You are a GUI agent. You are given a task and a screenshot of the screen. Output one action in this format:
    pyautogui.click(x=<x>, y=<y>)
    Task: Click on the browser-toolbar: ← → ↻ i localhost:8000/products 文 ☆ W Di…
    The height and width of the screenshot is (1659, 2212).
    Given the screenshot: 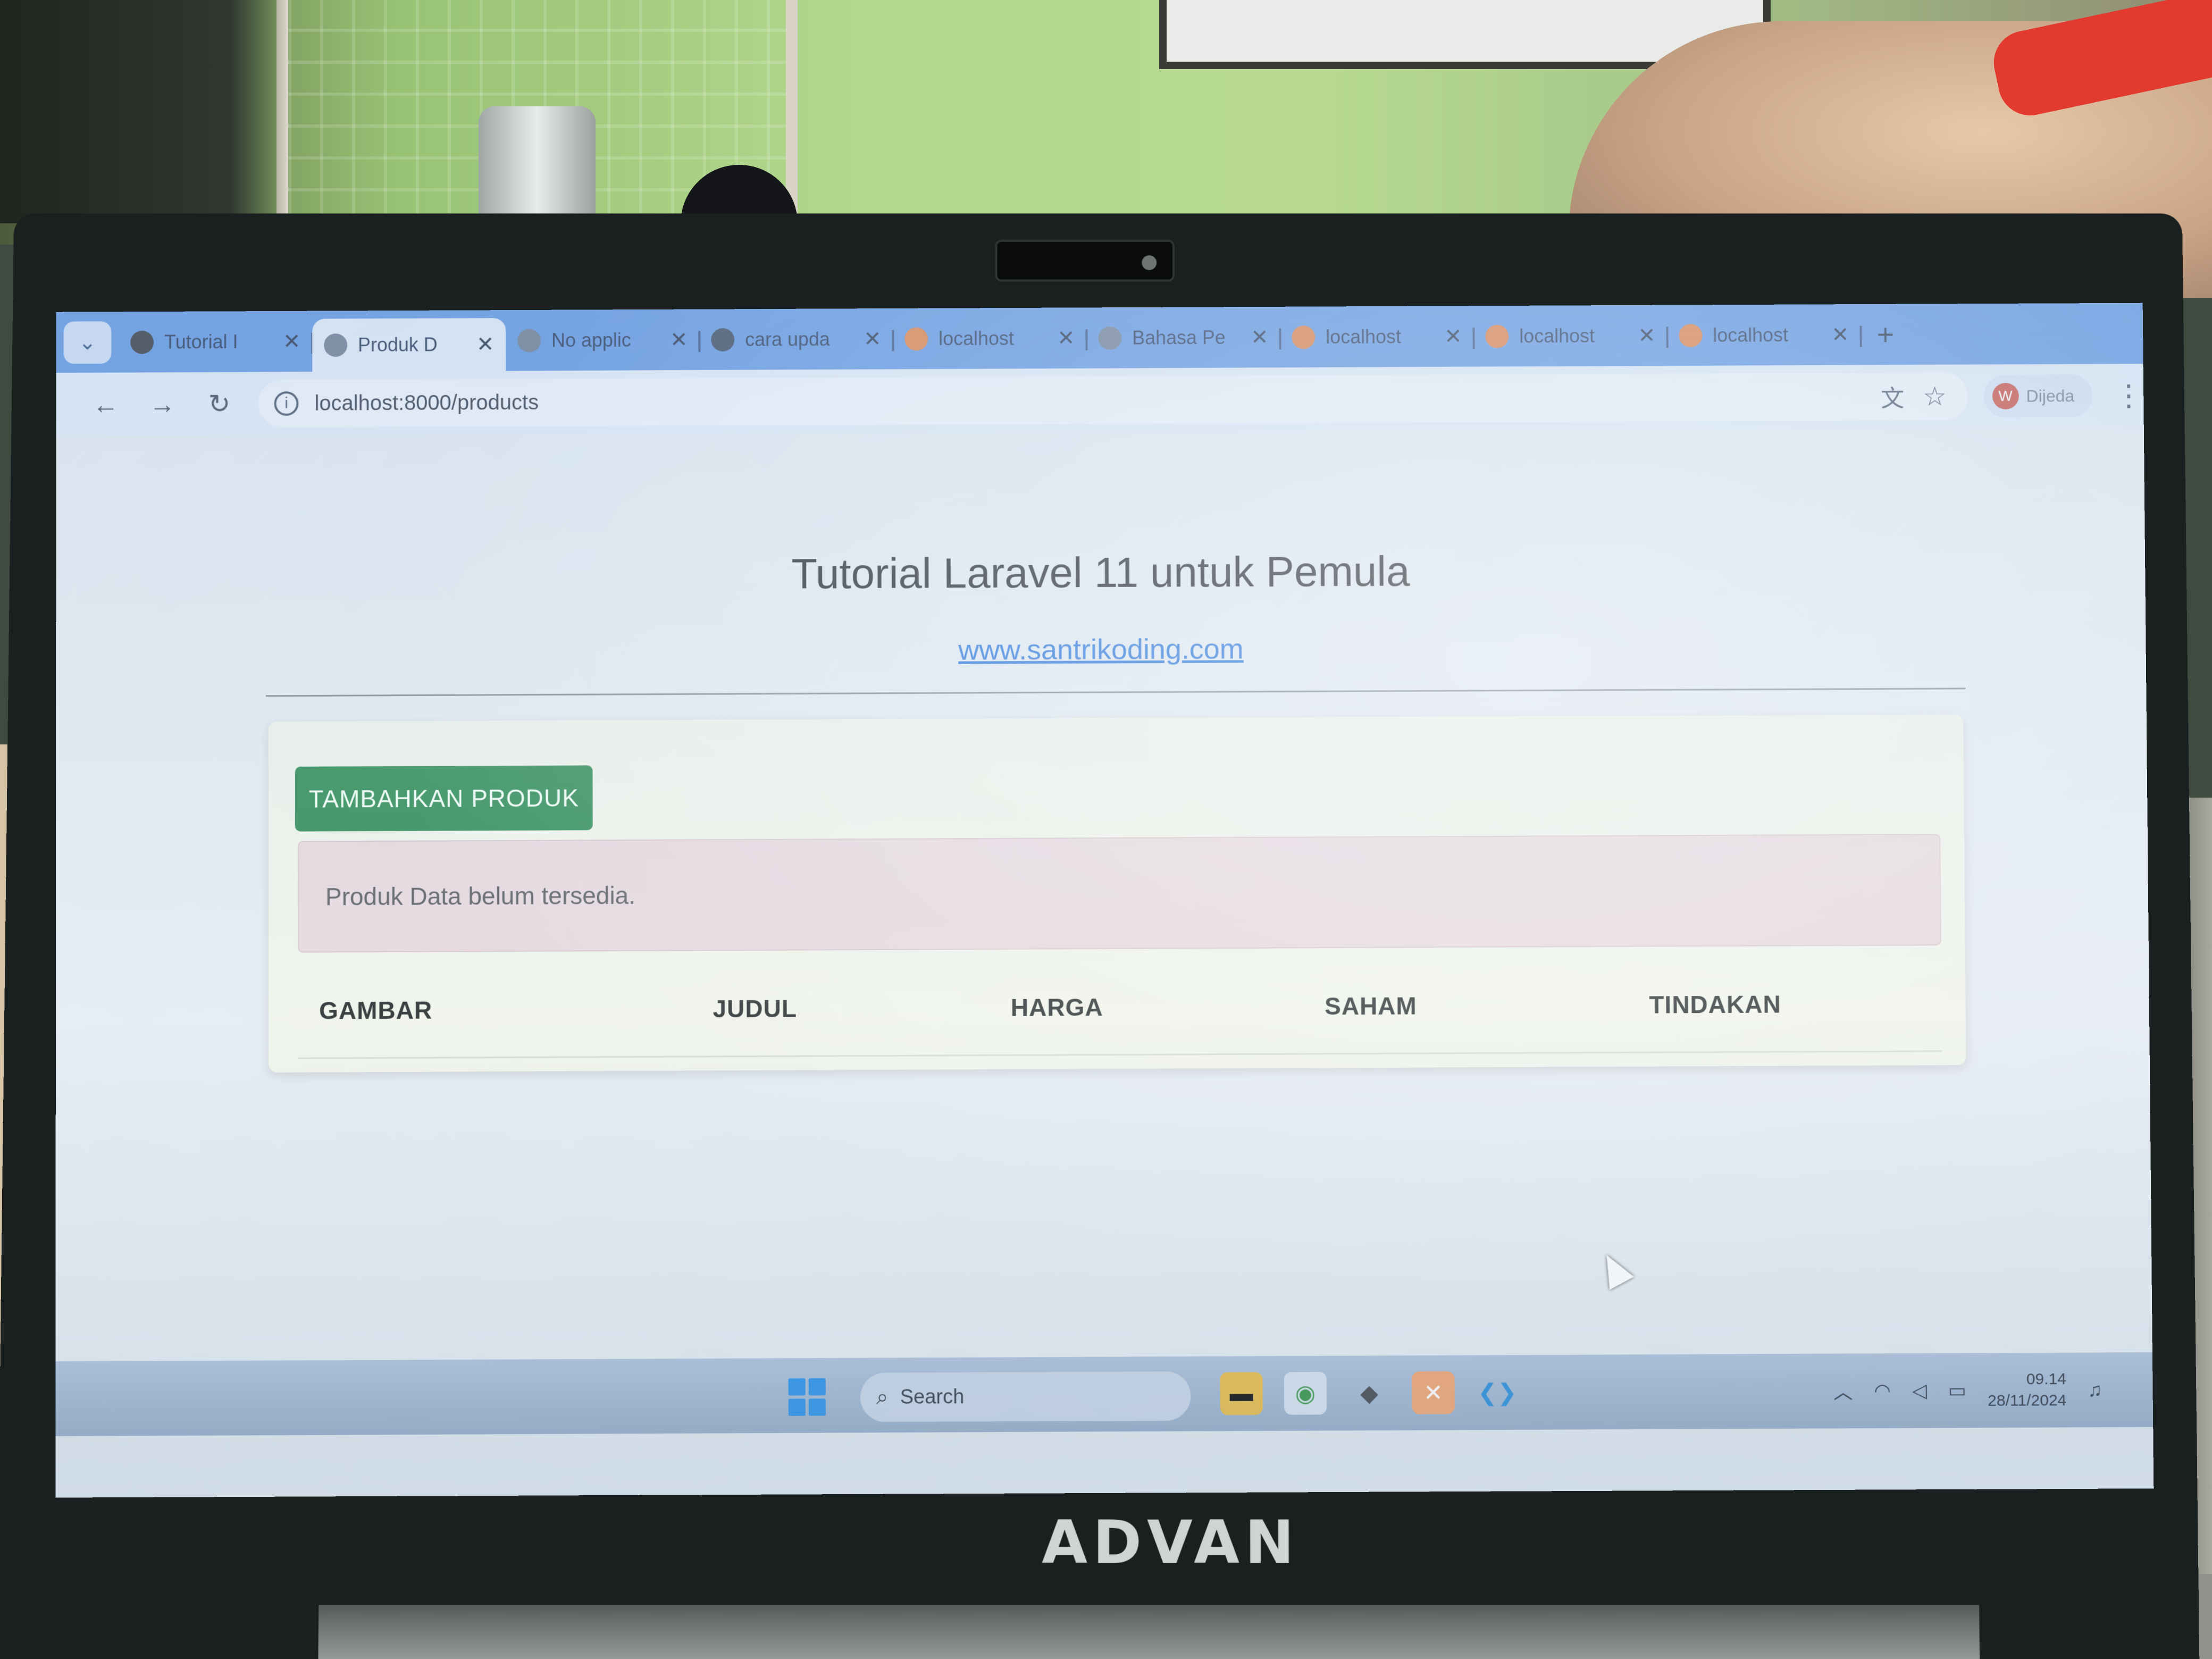 What is the action you would take?
    pyautogui.click(x=1100, y=400)
    